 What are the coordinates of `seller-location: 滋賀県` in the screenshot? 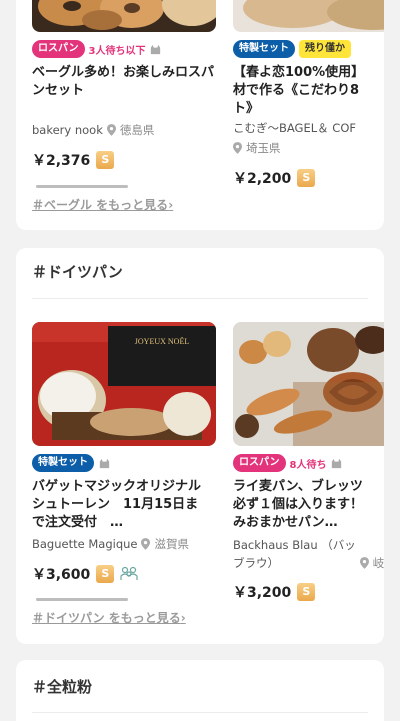 It's located at (171, 544).